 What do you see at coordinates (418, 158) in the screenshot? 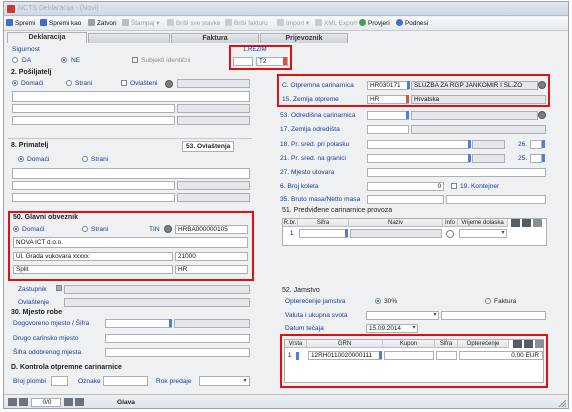
I see `pr-granica-field` at bounding box center [418, 158].